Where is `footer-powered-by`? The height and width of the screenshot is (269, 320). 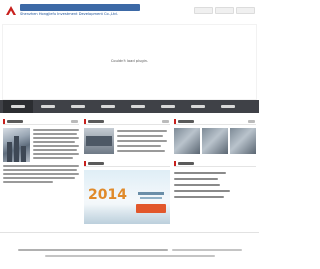 footer-powered-by is located at coordinates (129, 249).